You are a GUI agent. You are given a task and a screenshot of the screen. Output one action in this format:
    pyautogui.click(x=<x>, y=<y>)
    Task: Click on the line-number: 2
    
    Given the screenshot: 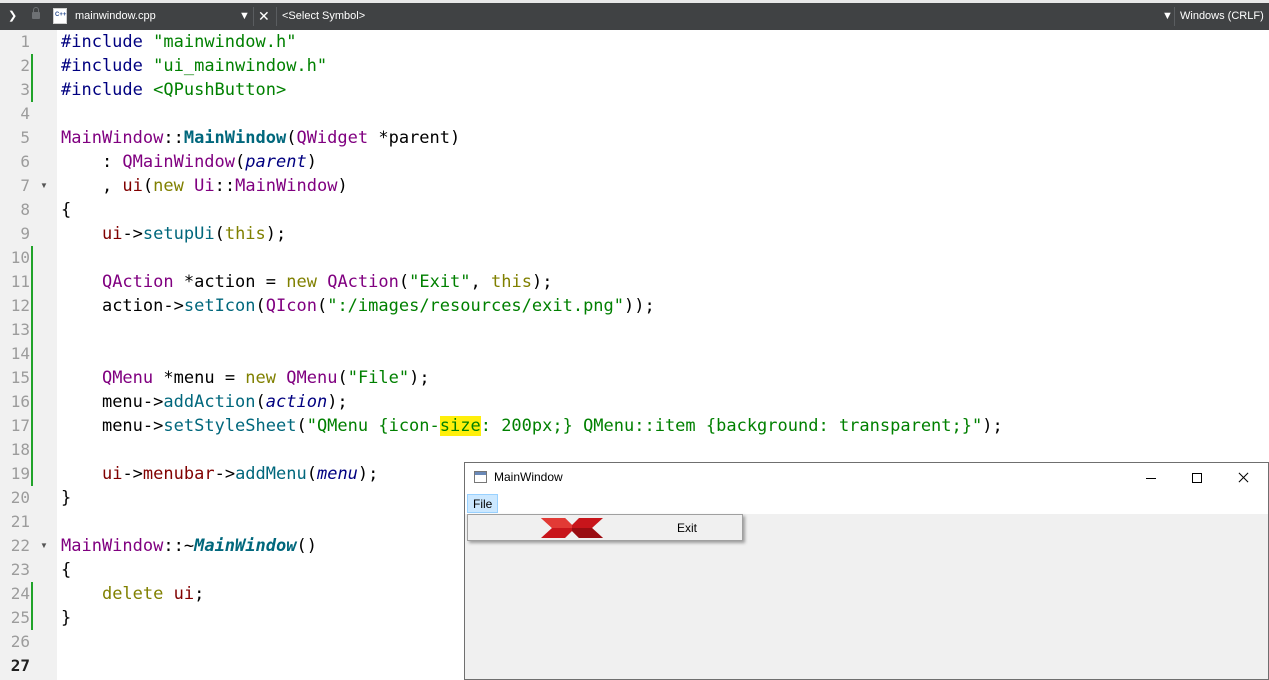 What is the action you would take?
    pyautogui.click(x=25, y=65)
    